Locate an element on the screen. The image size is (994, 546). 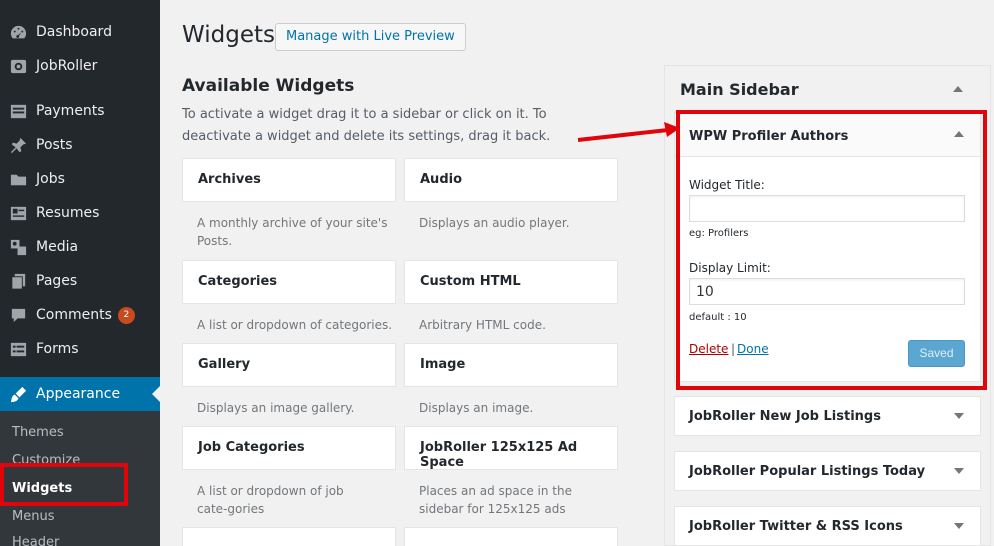
widget-jobroller-ad-space: JobRoller 125x125 Ad Space is located at coordinates (511, 448).